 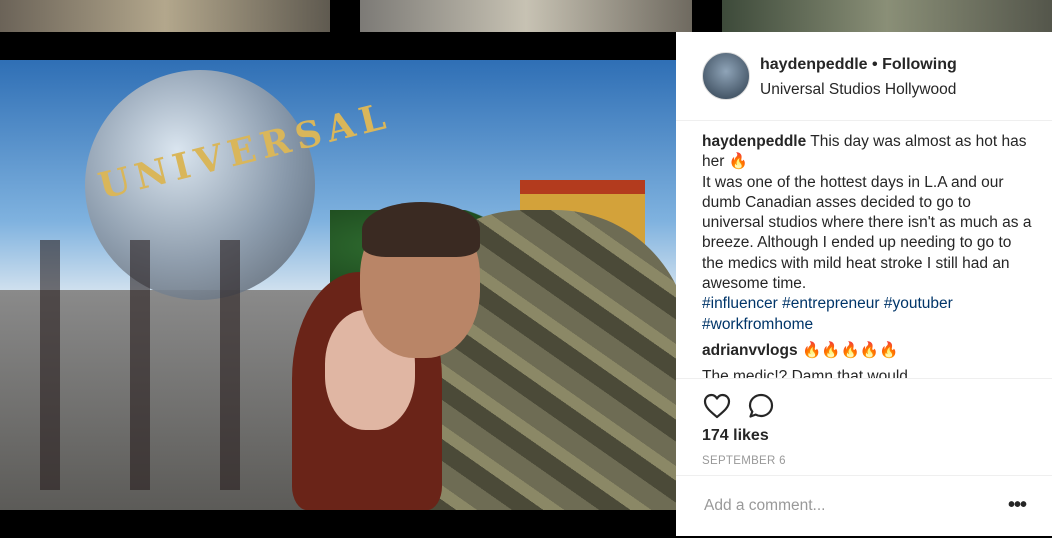 I want to click on comment-username: adrianvvlogs, so click(x=750, y=350).